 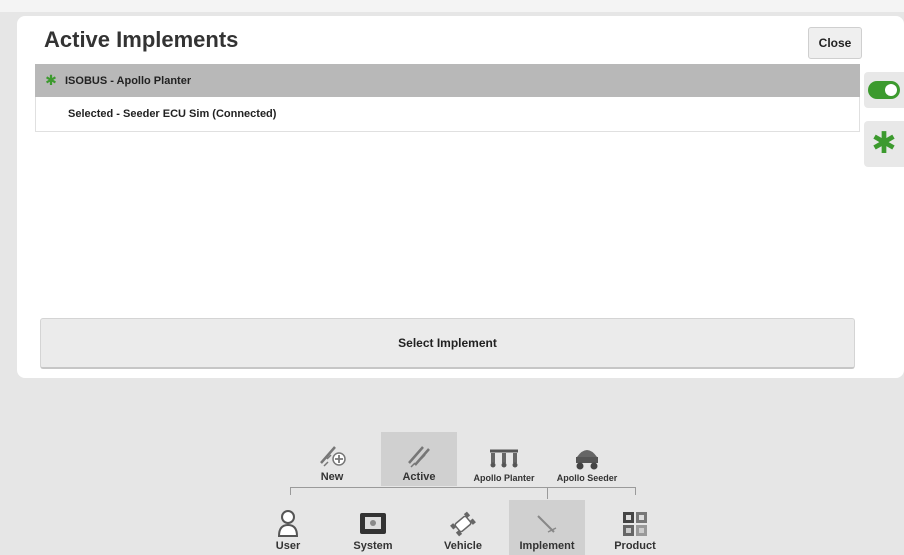 What do you see at coordinates (635, 546) in the screenshot?
I see `main-nav-label: Product` at bounding box center [635, 546].